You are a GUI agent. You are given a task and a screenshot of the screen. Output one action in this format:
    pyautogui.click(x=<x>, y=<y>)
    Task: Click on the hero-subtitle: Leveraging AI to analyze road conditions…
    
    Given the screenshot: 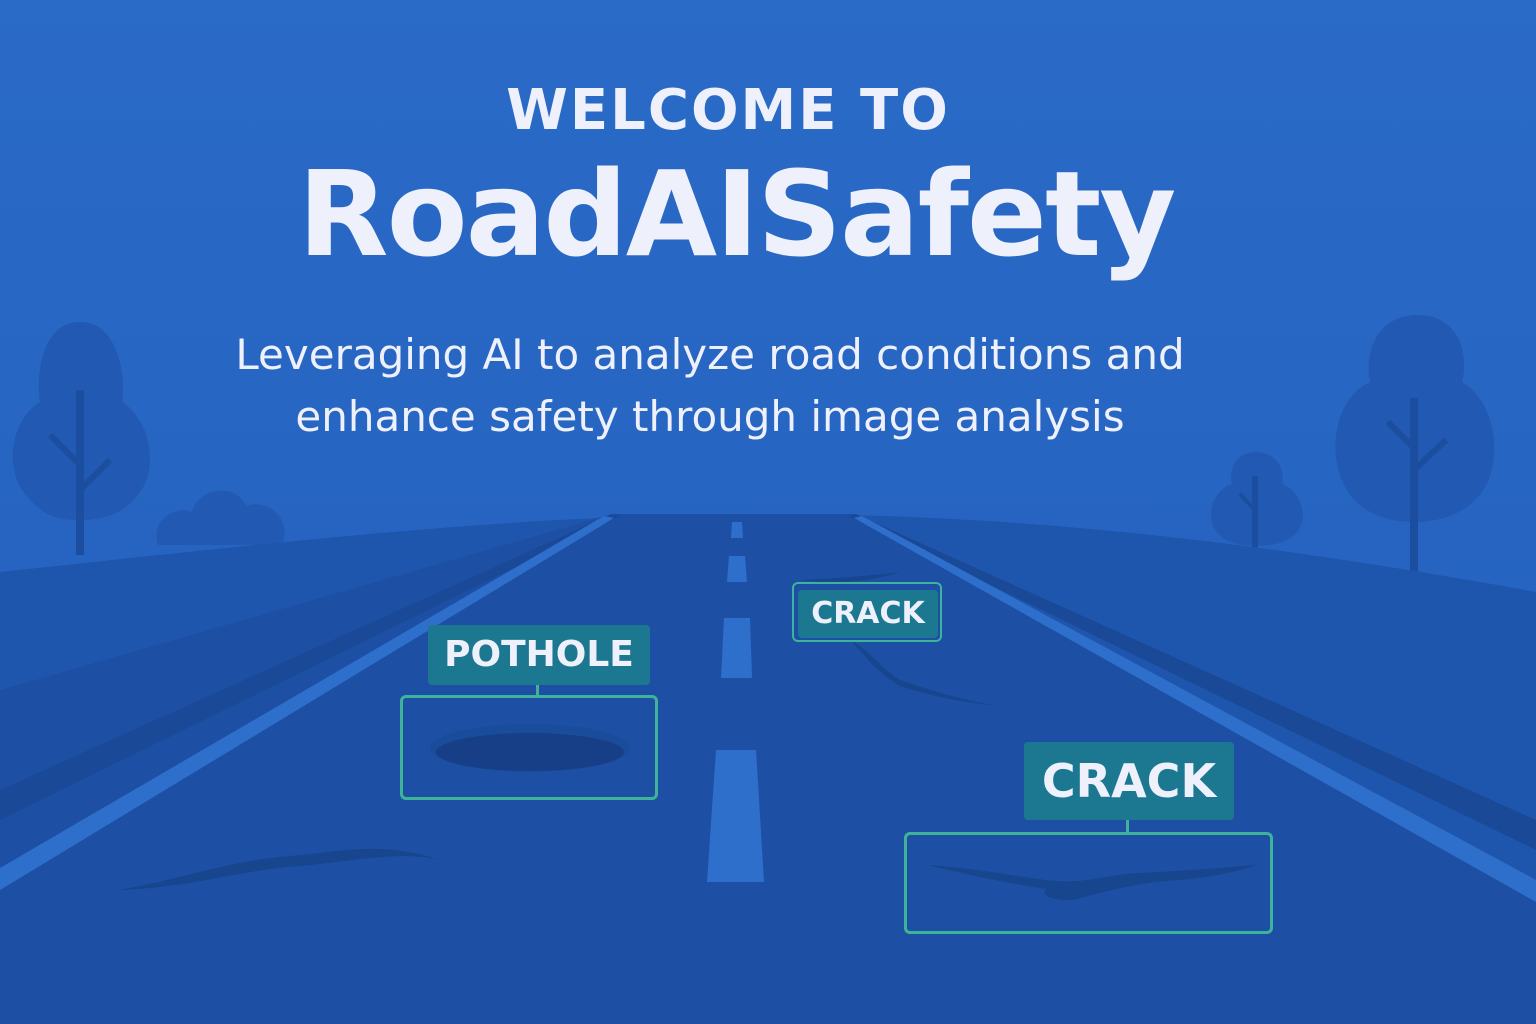 What is the action you would take?
    pyautogui.click(x=710, y=385)
    